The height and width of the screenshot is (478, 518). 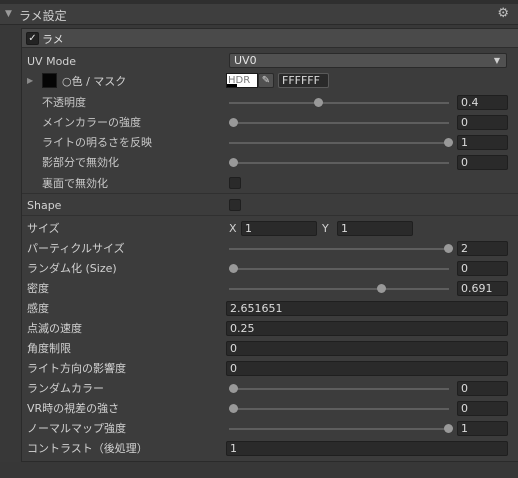 I want to click on panel-header: ✓ ラメ, so click(x=270, y=38).